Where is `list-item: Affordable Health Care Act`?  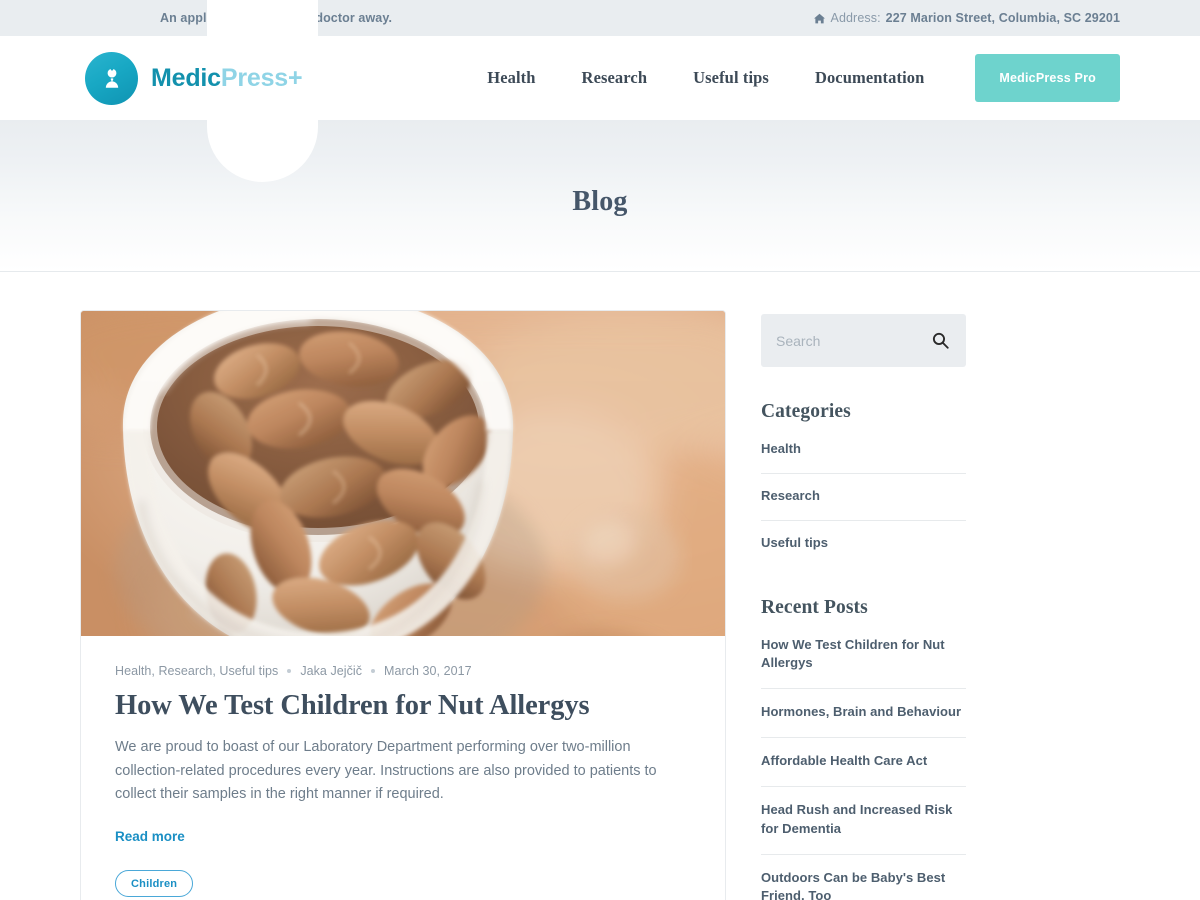 list-item: Affordable Health Care Act is located at coordinates (863, 762).